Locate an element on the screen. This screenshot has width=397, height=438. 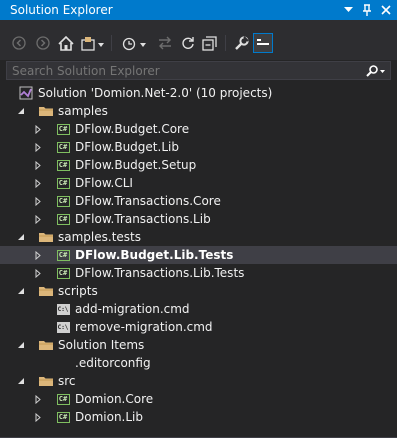
tree-item-label: DFlow.Budget.Core is located at coordinates (132, 129).